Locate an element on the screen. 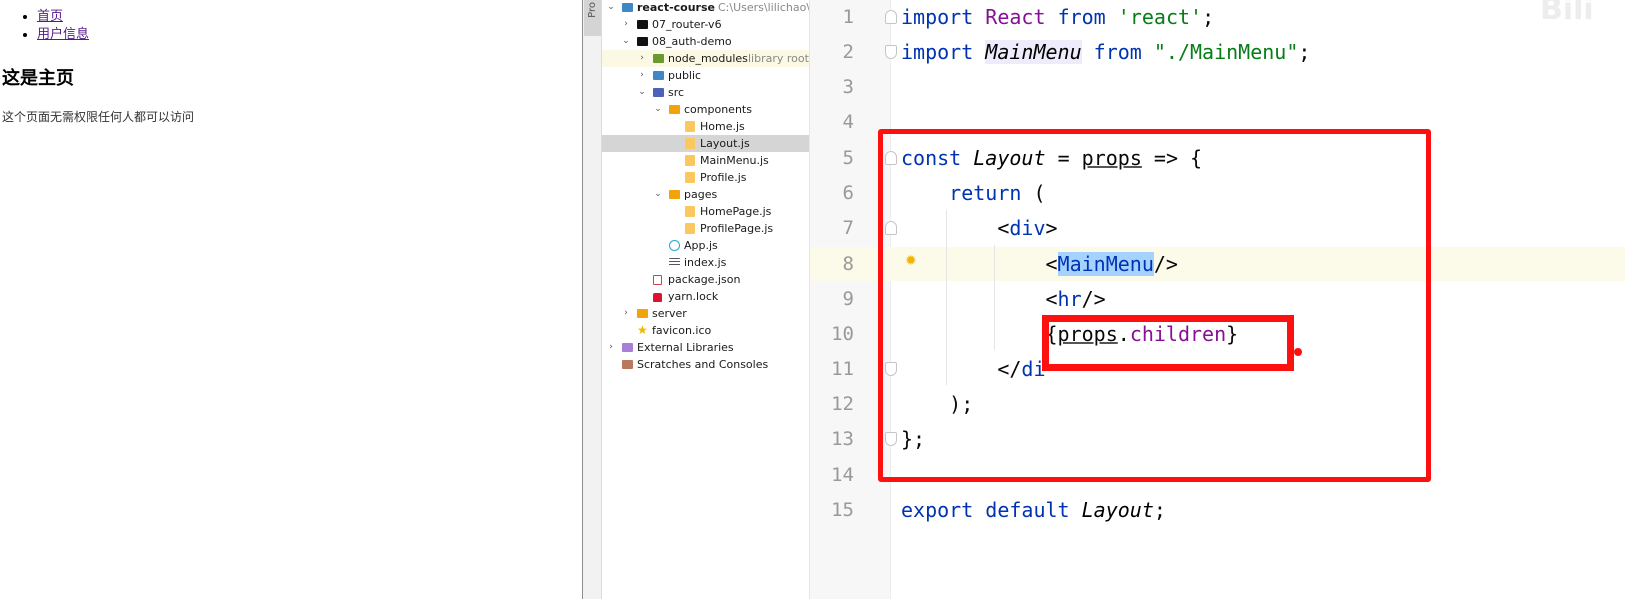  line-number: 1 is located at coordinates (848, 17).